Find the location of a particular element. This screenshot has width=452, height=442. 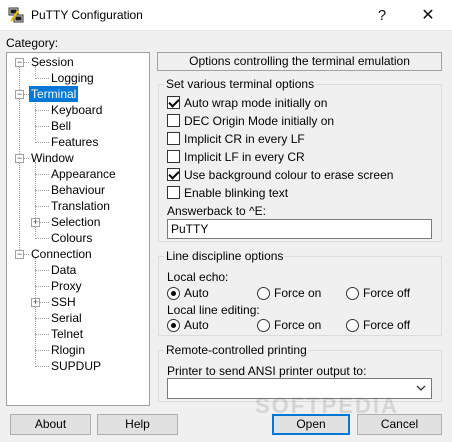

tree-item-supdup: SUPDUP is located at coordinates (76, 366).